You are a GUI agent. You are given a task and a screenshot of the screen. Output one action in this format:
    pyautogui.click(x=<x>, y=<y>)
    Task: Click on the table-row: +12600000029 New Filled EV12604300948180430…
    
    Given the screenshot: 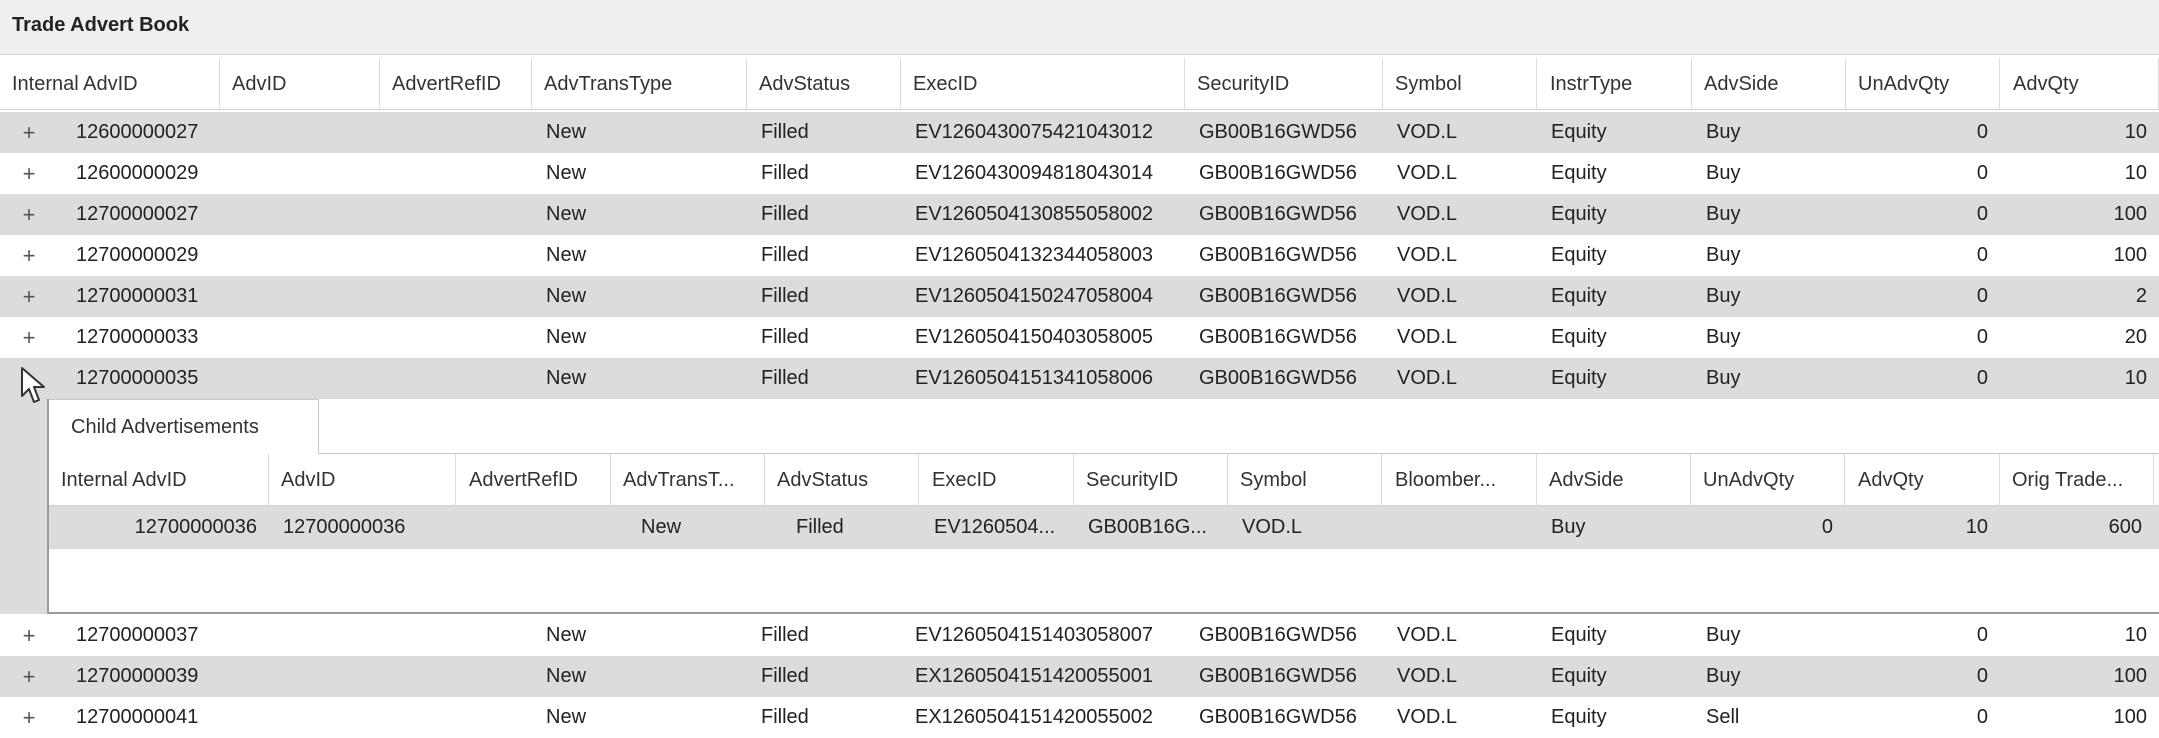 What is the action you would take?
    pyautogui.click(x=1079, y=173)
    